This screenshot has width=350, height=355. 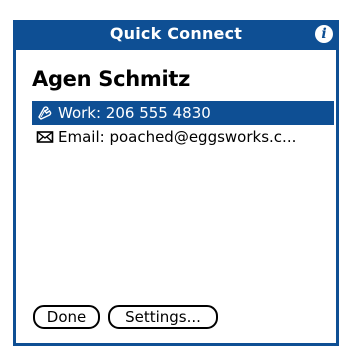 What do you see at coordinates (111, 79) in the screenshot?
I see `contact-name: Agen Schmitz` at bounding box center [111, 79].